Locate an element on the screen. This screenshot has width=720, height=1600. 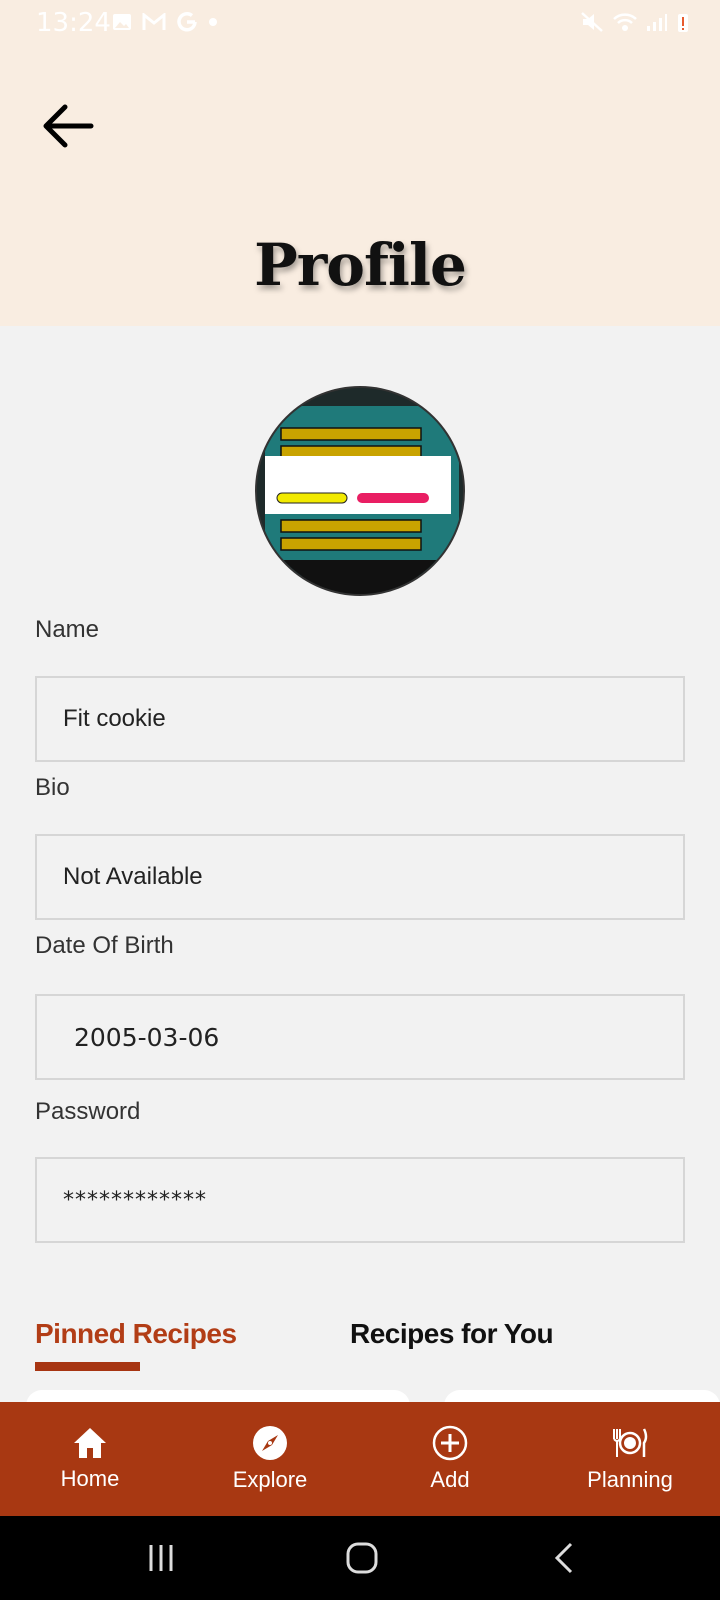
tab-pinned-recipes: Pinned Recipes is located at coordinates (136, 1334).